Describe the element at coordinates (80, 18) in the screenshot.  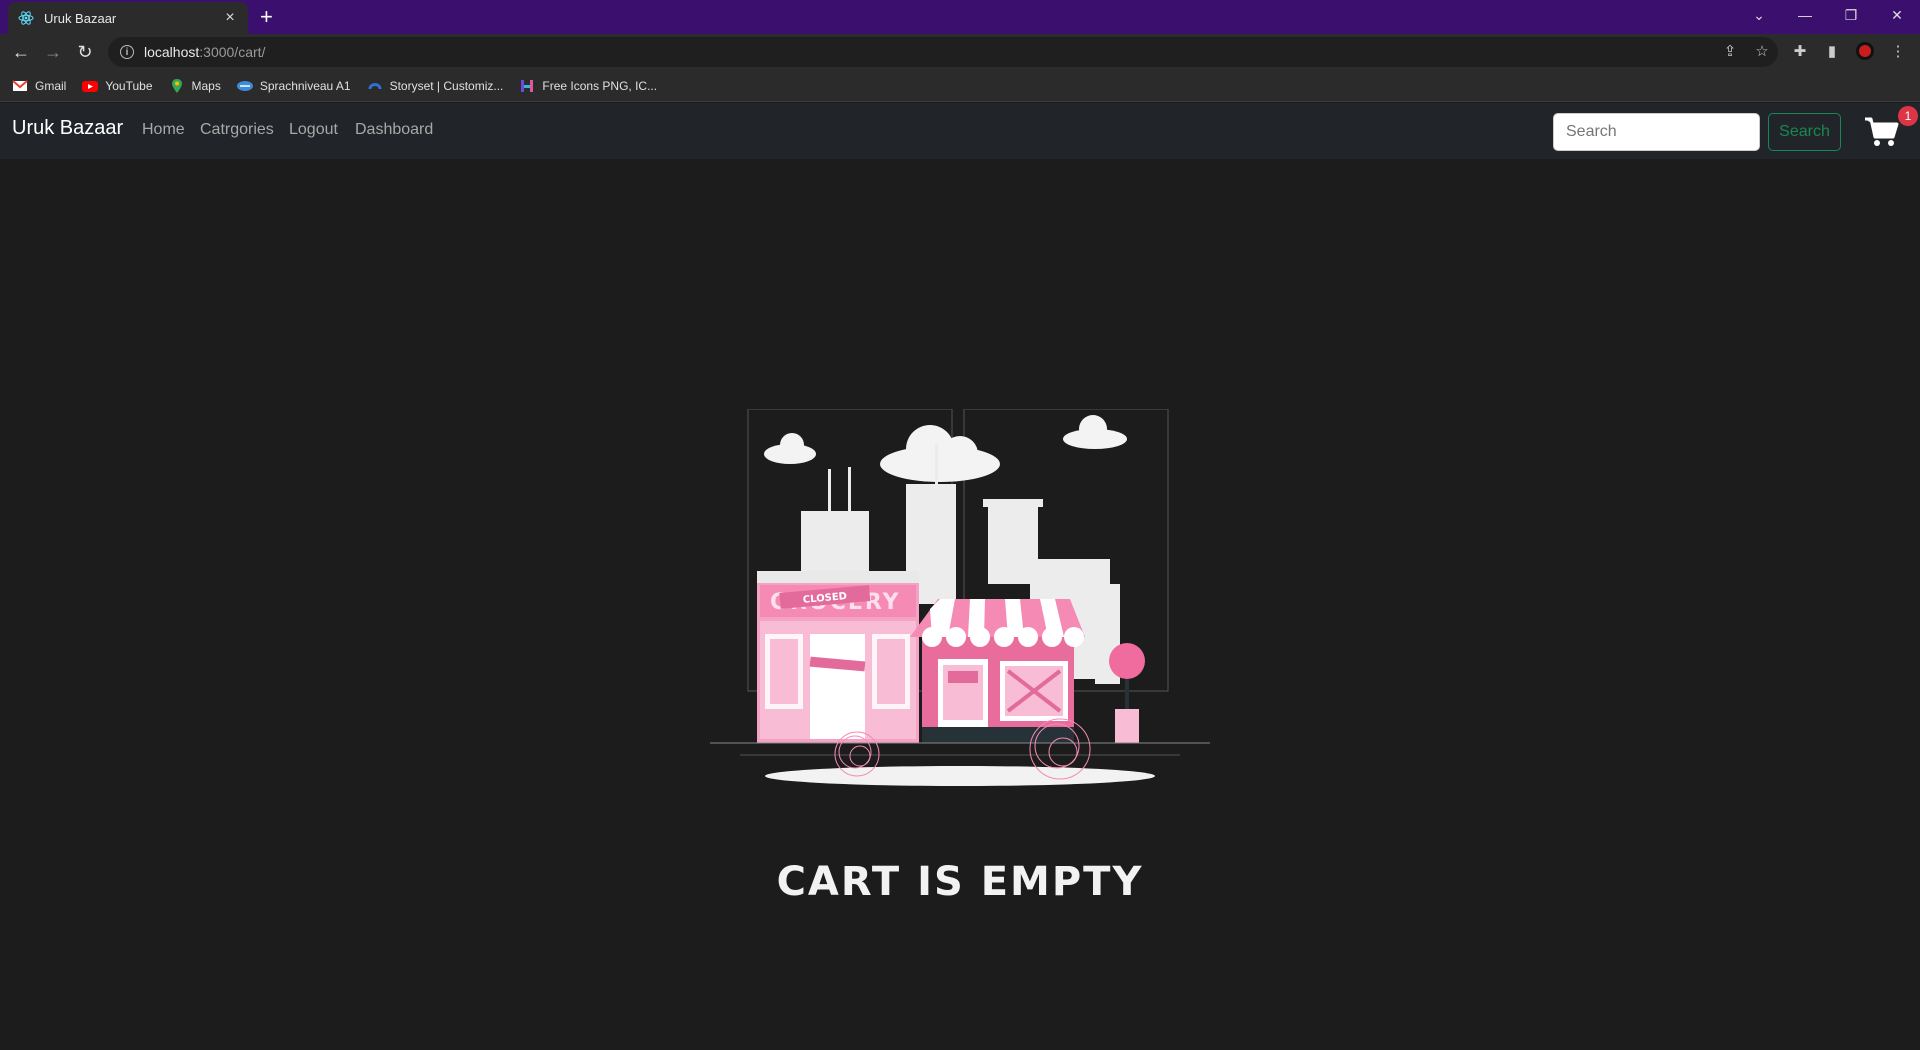
I see `tab-title: Uruk Bazaar` at that location.